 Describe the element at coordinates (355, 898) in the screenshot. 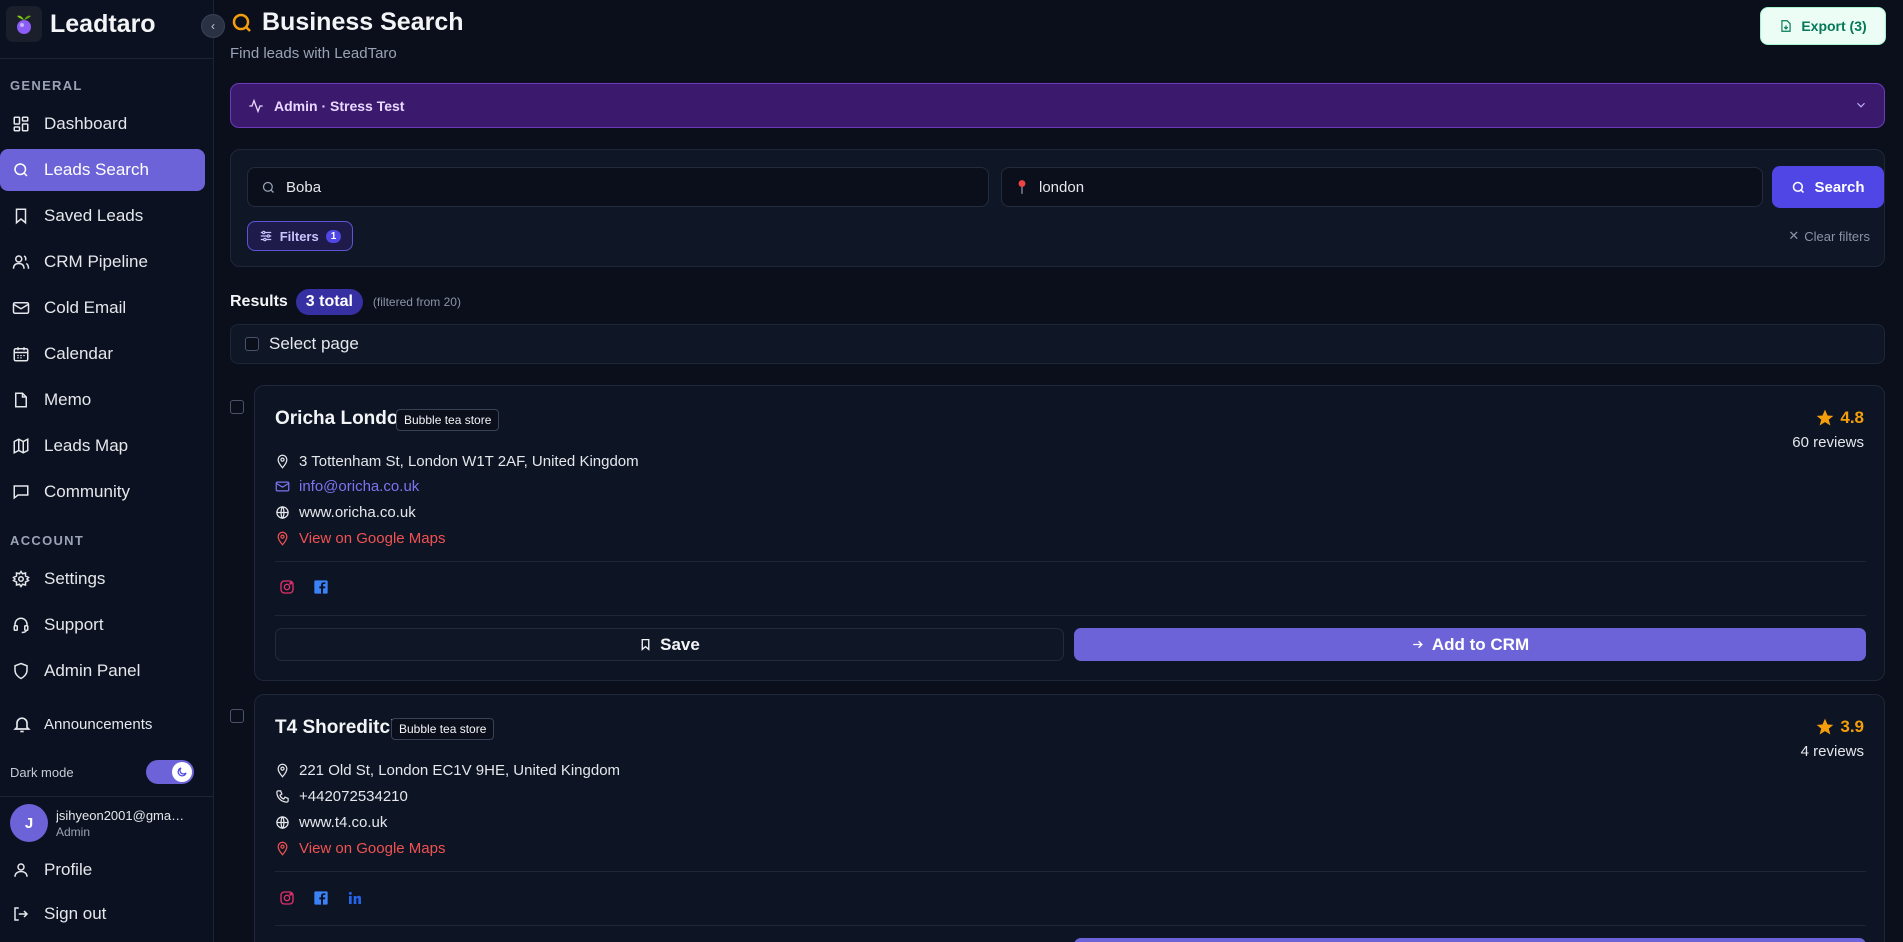

I see `linkedin-icon` at that location.